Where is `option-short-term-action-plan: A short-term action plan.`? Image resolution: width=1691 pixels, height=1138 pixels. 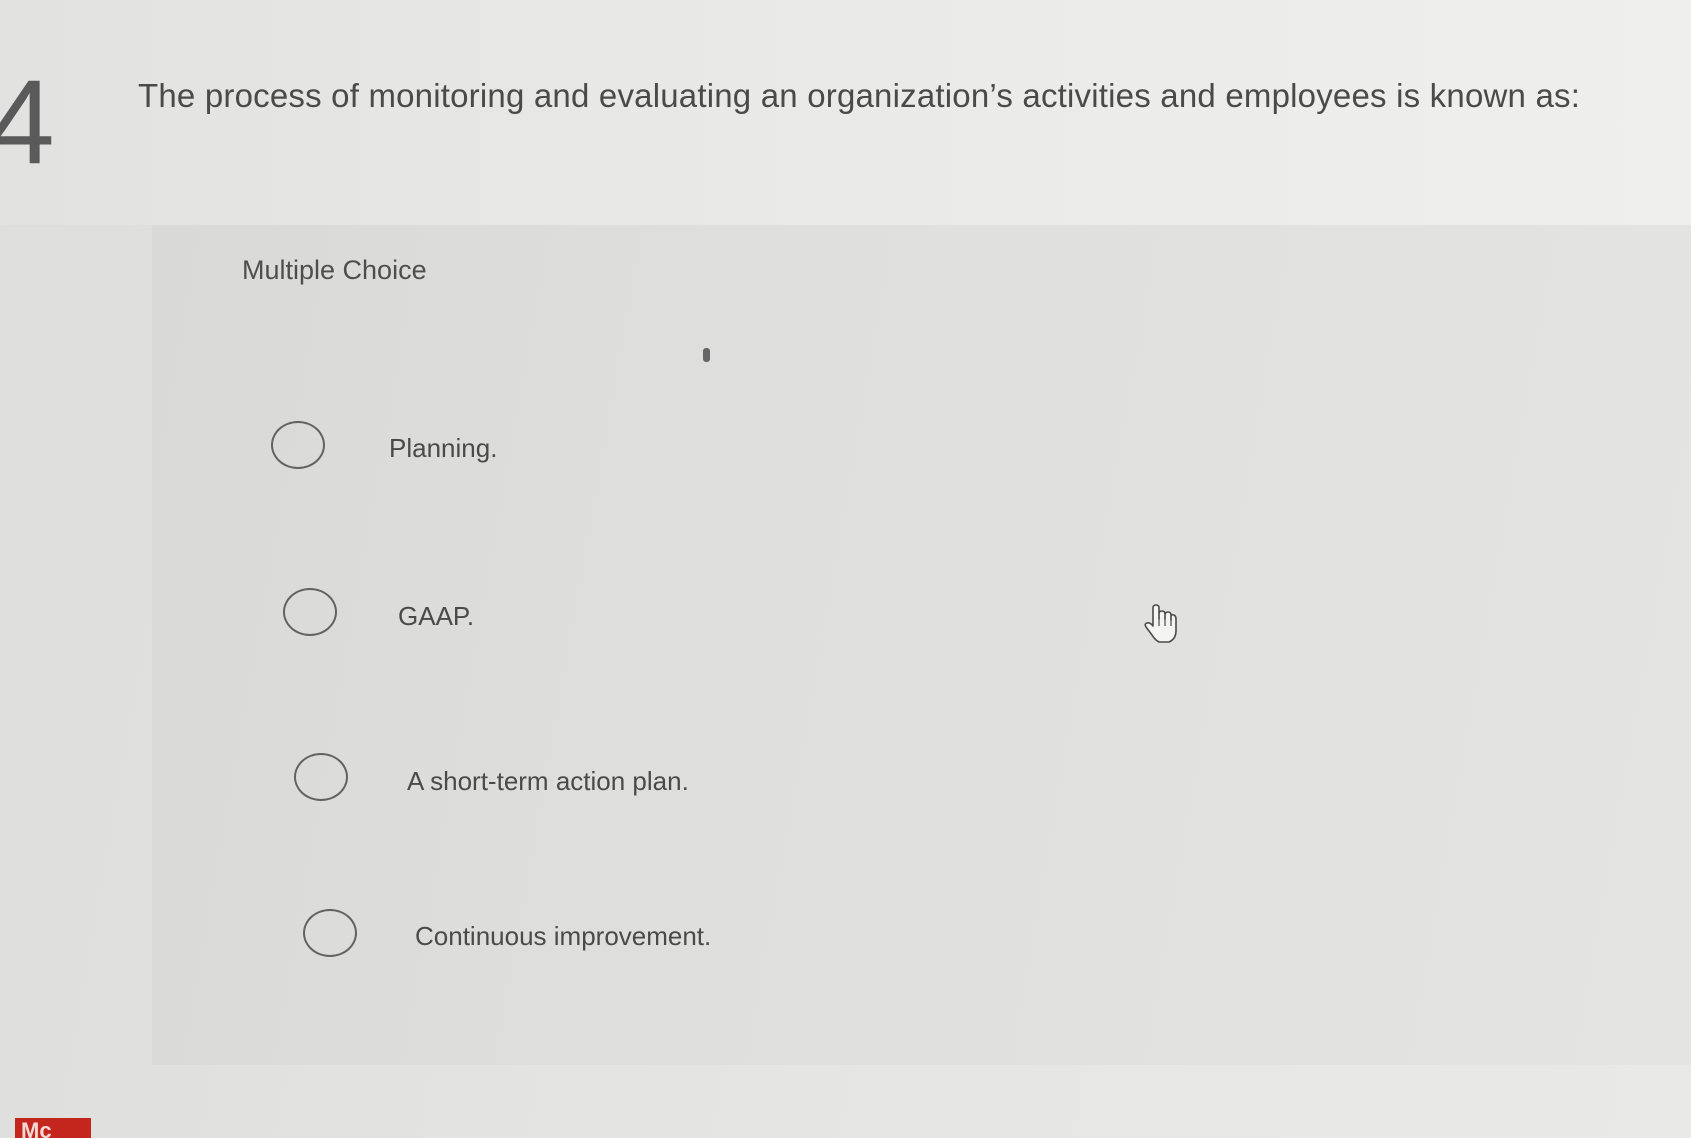
option-short-term-action-plan: A short-term action plan. is located at coordinates (504, 783).